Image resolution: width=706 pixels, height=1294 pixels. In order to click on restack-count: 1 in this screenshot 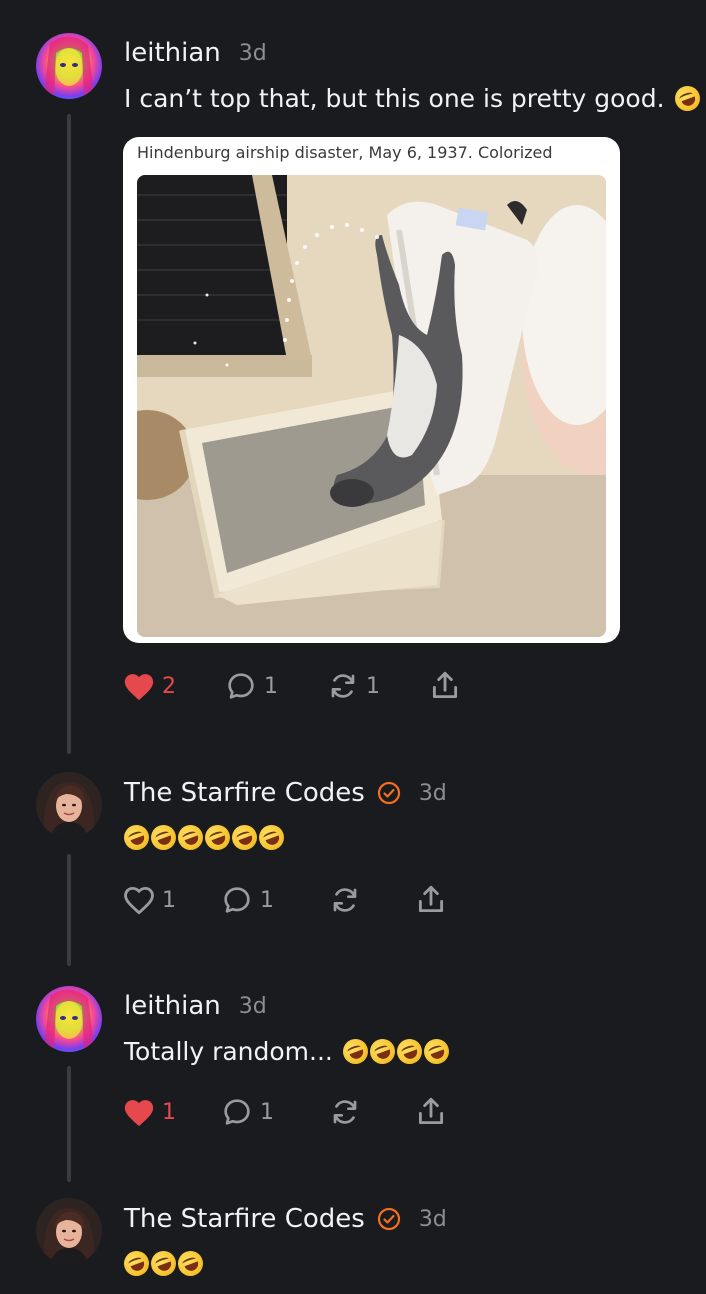, I will do `click(373, 686)`.